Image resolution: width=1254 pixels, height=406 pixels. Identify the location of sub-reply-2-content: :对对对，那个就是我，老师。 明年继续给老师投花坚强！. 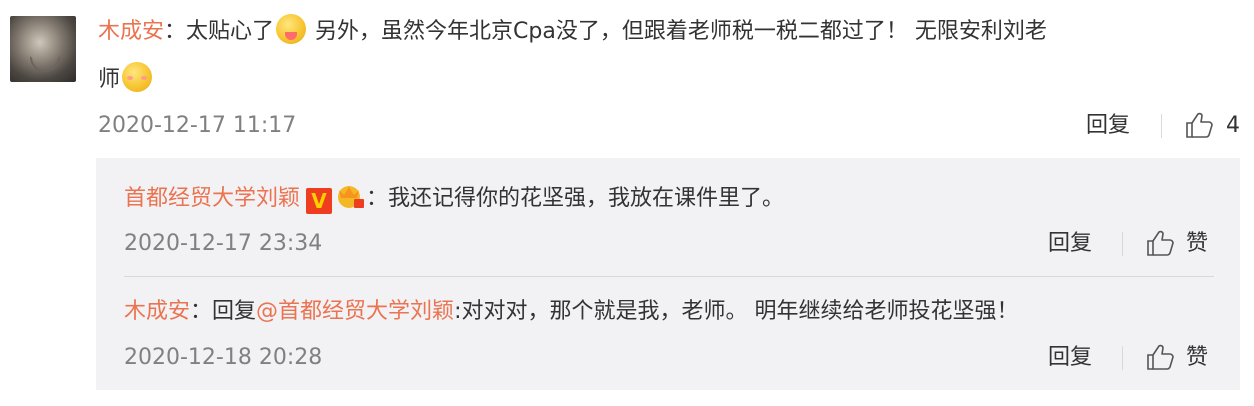
(736, 311).